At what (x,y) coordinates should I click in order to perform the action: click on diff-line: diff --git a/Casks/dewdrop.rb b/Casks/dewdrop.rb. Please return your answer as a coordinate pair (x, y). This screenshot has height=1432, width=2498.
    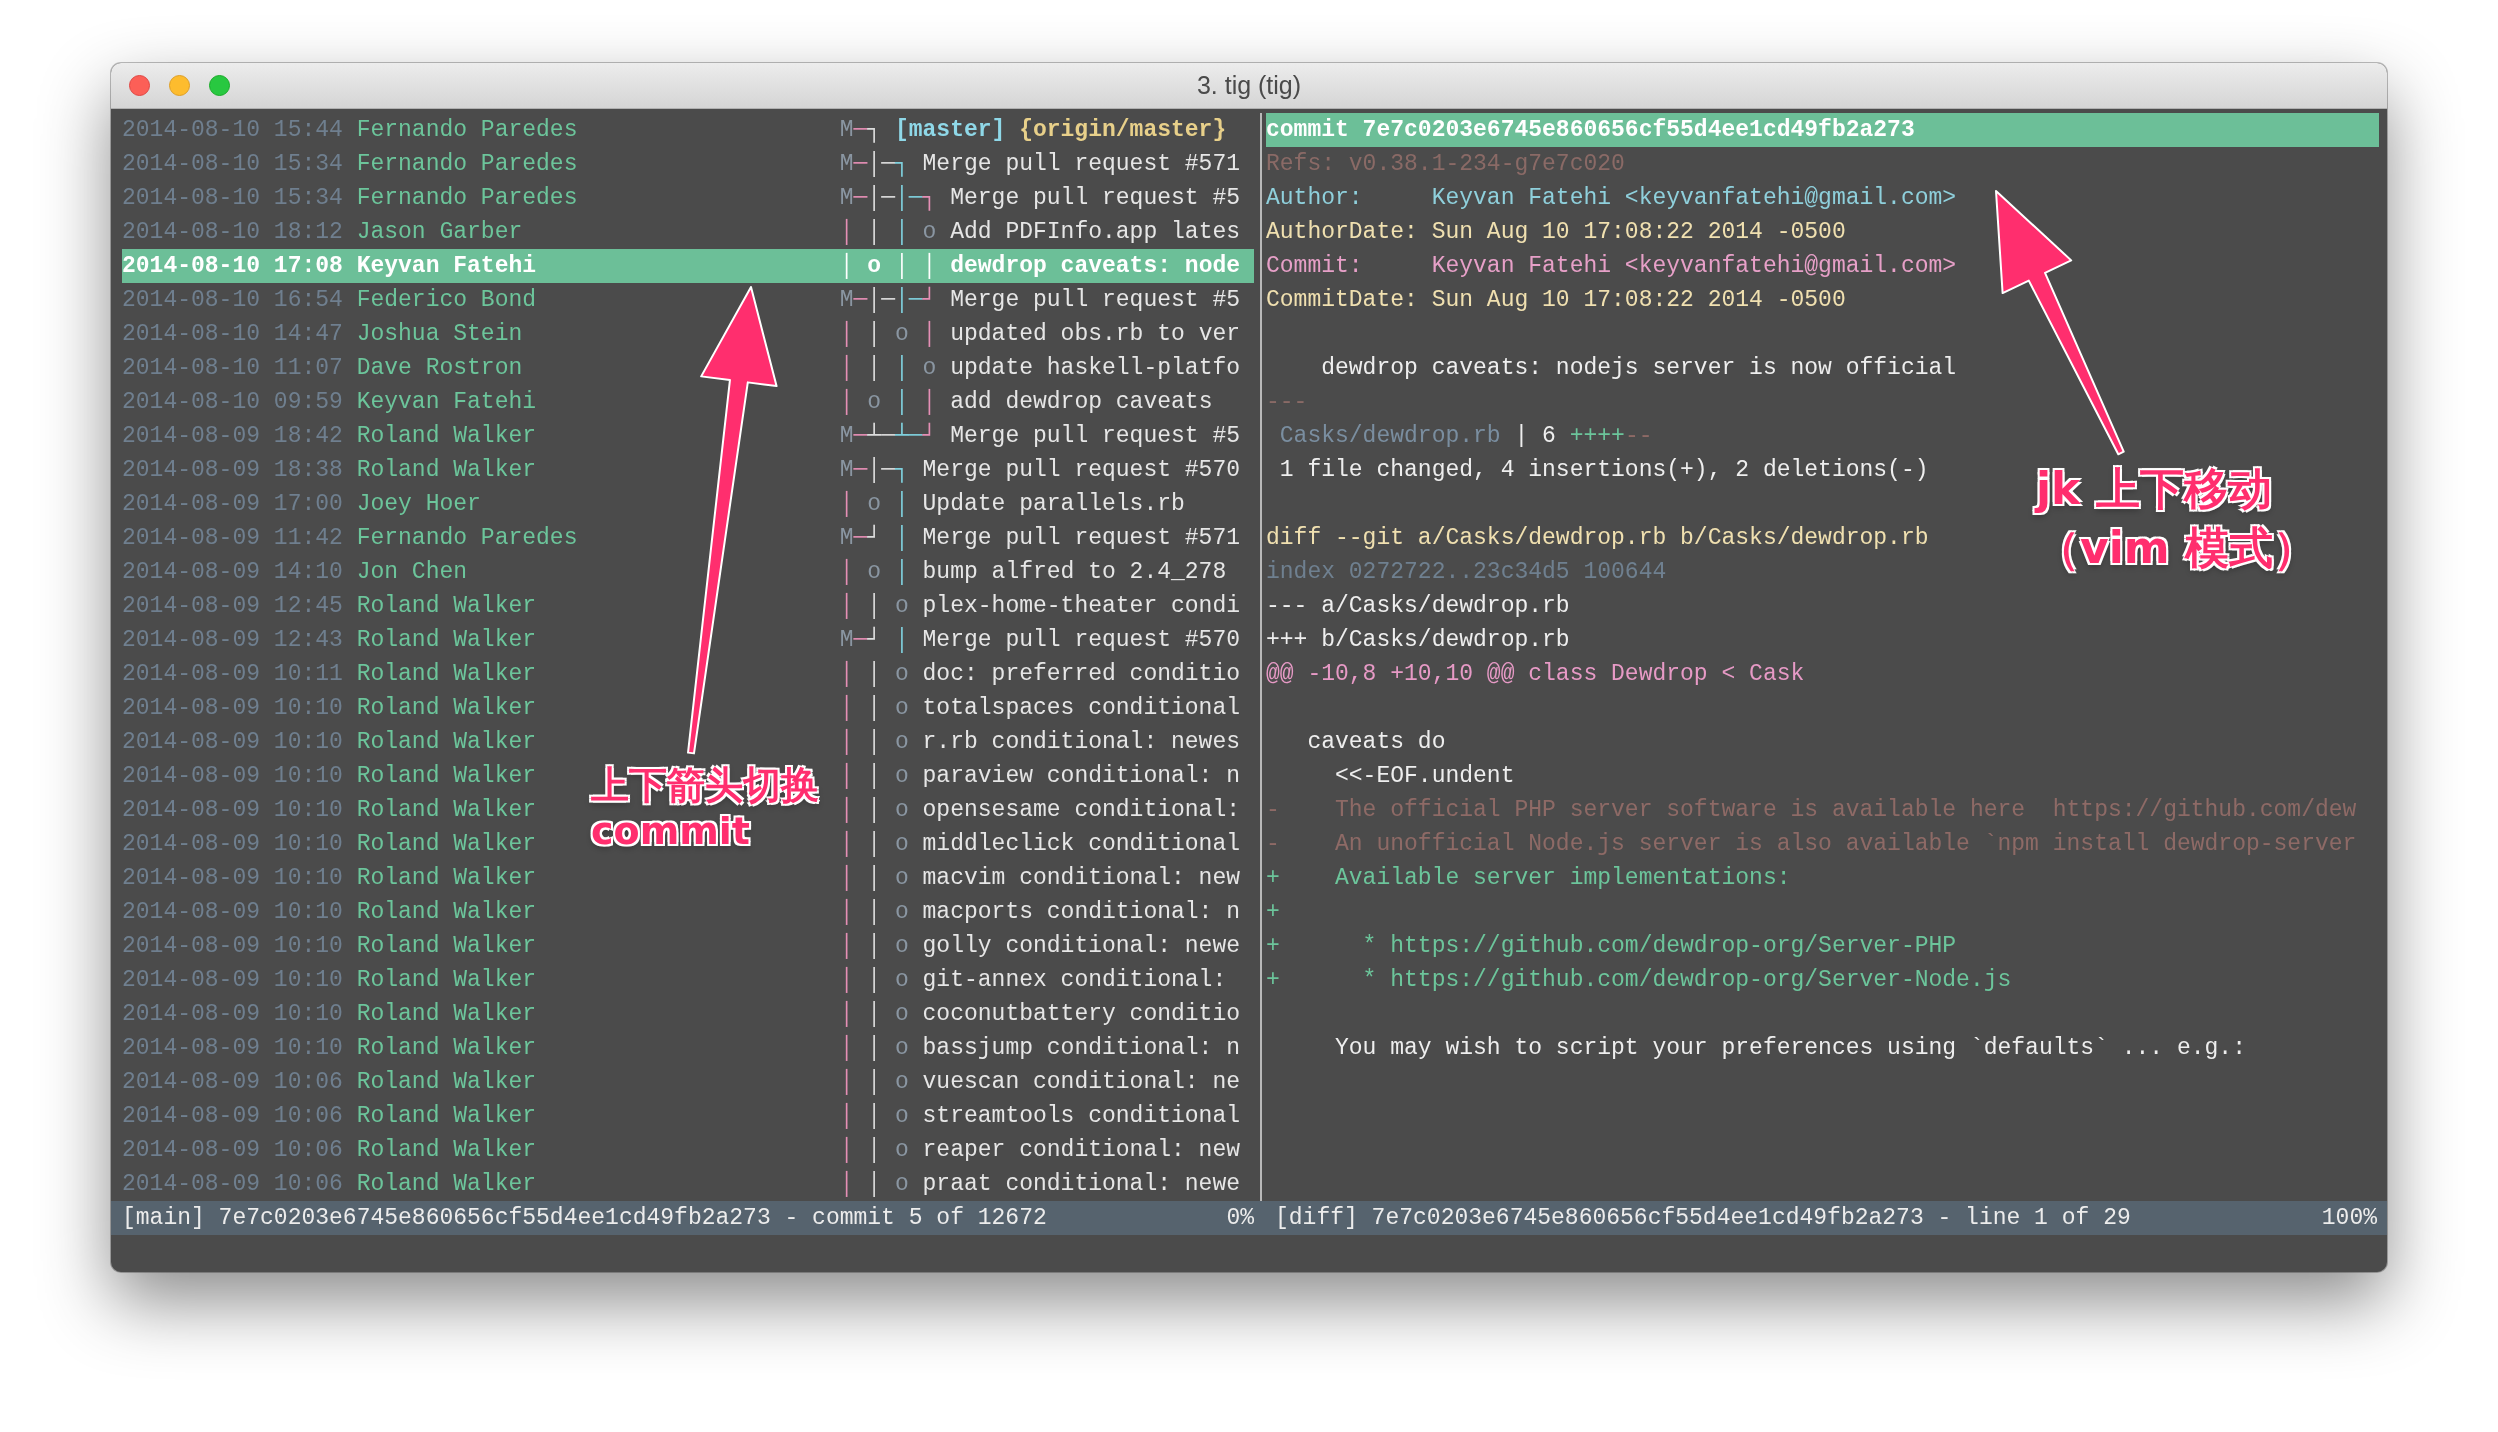
    Looking at the image, I should click on (1597, 538).